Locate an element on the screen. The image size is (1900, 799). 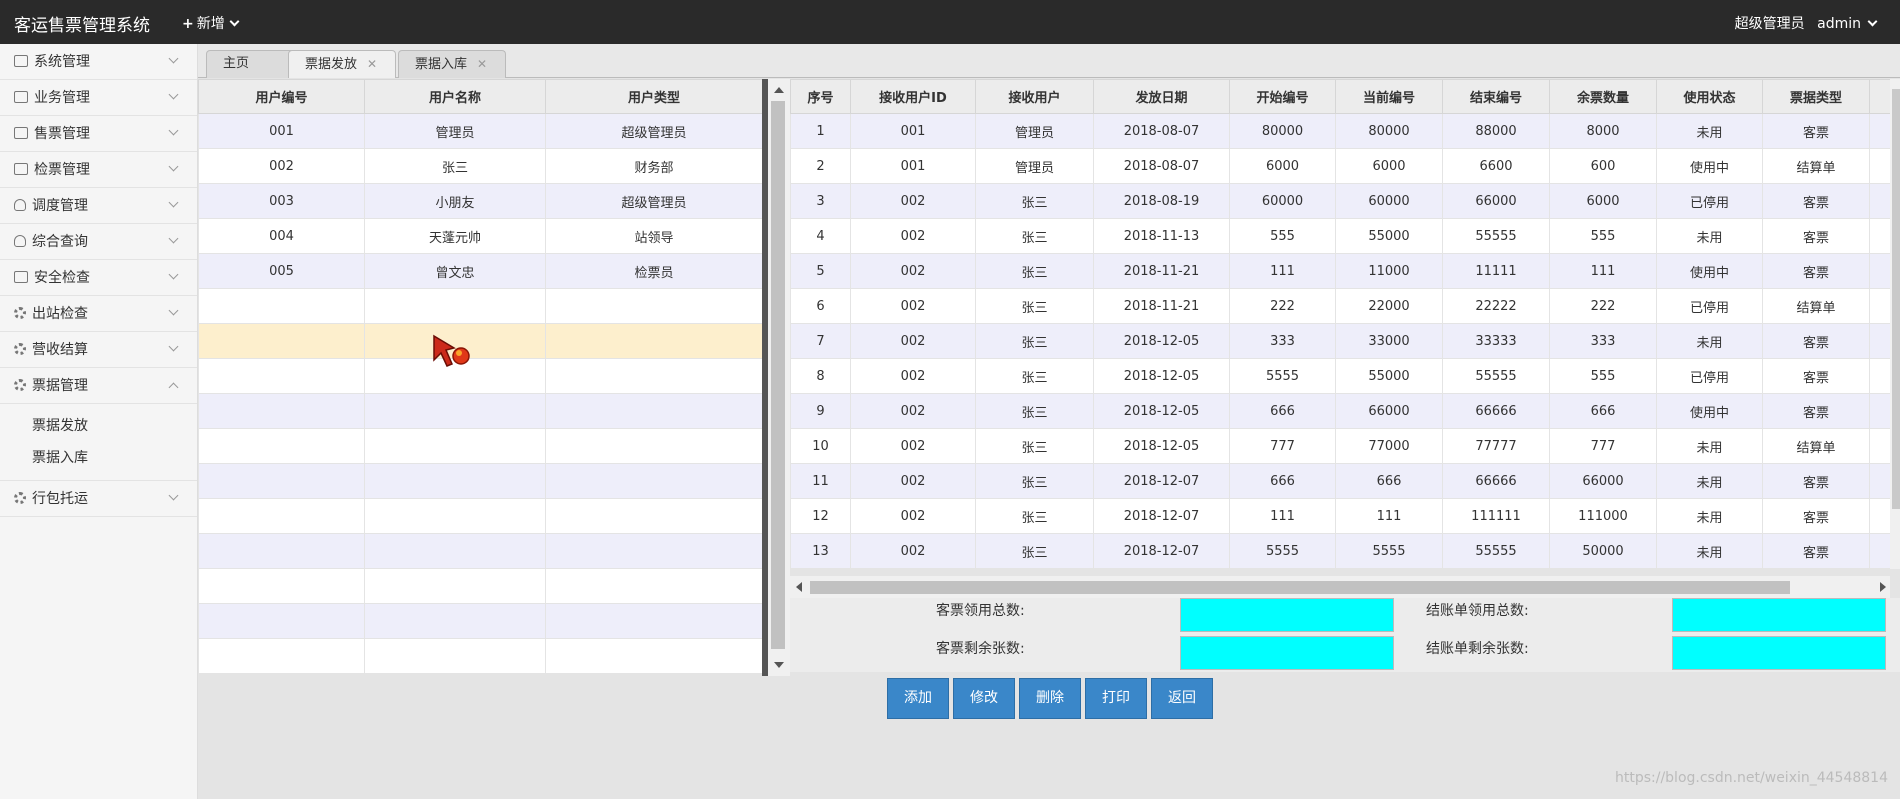
sidebar-item-label: 业务管理 is located at coordinates (62, 98).